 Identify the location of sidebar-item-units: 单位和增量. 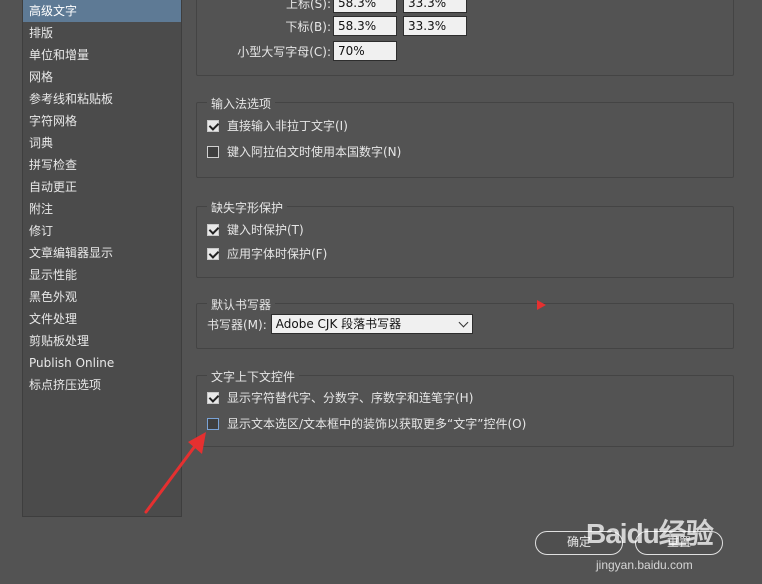
(102, 55).